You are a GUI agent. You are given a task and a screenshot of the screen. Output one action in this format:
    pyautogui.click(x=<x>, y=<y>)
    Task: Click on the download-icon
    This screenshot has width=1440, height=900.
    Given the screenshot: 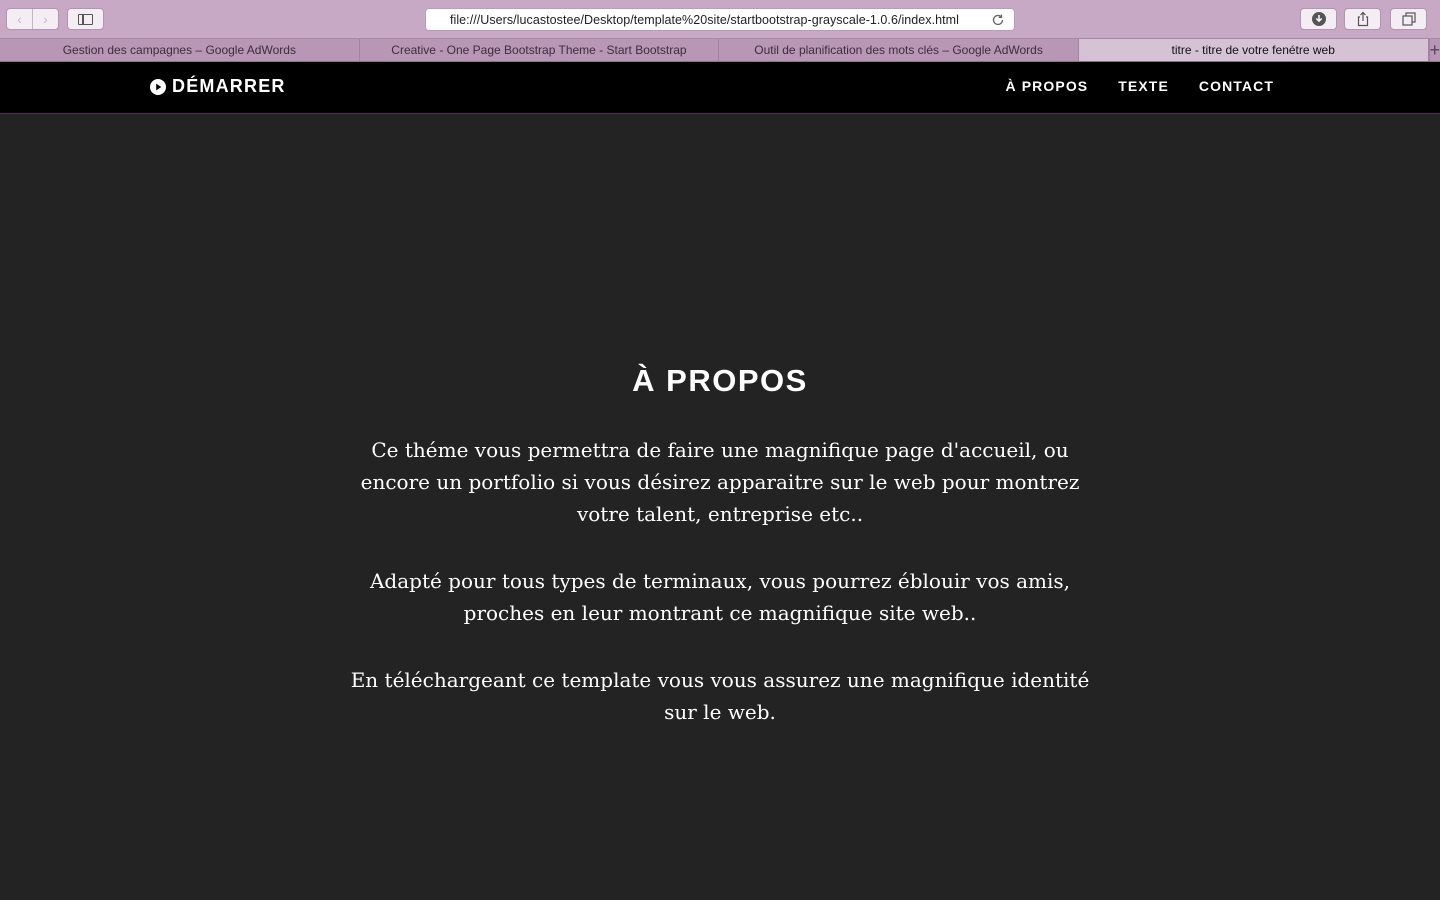 What is the action you would take?
    pyautogui.click(x=1318, y=19)
    